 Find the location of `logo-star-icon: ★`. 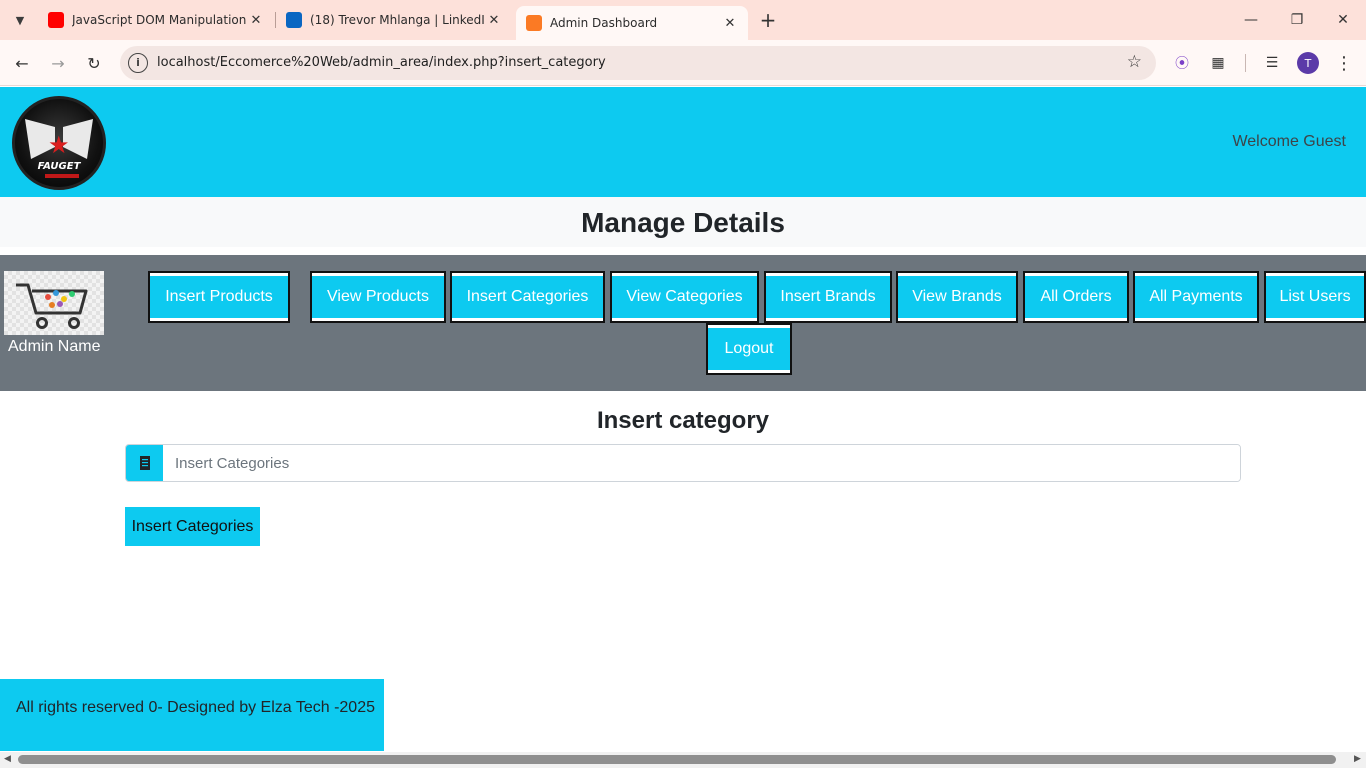

logo-star-icon: ★ is located at coordinates (59, 145).